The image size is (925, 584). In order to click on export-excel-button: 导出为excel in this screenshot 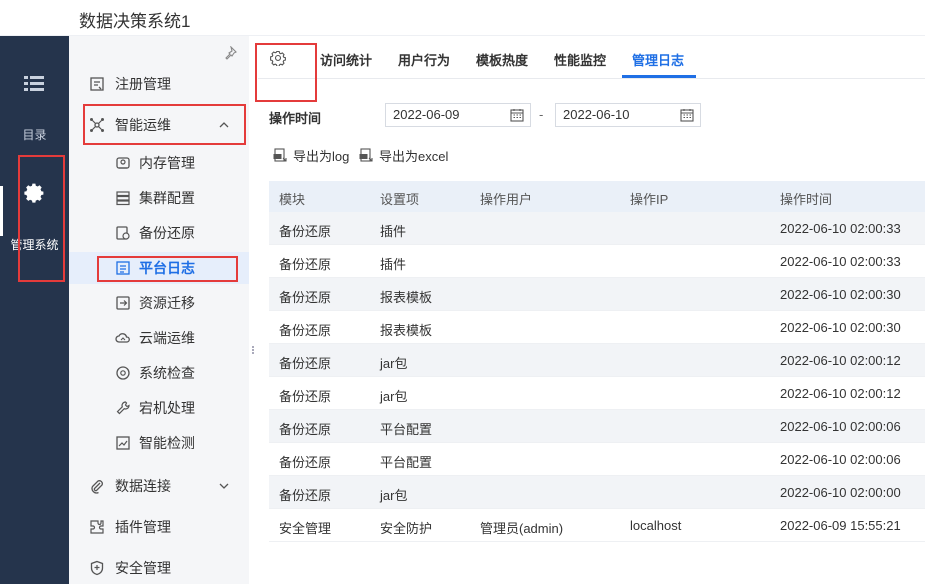, I will do `click(403, 155)`.